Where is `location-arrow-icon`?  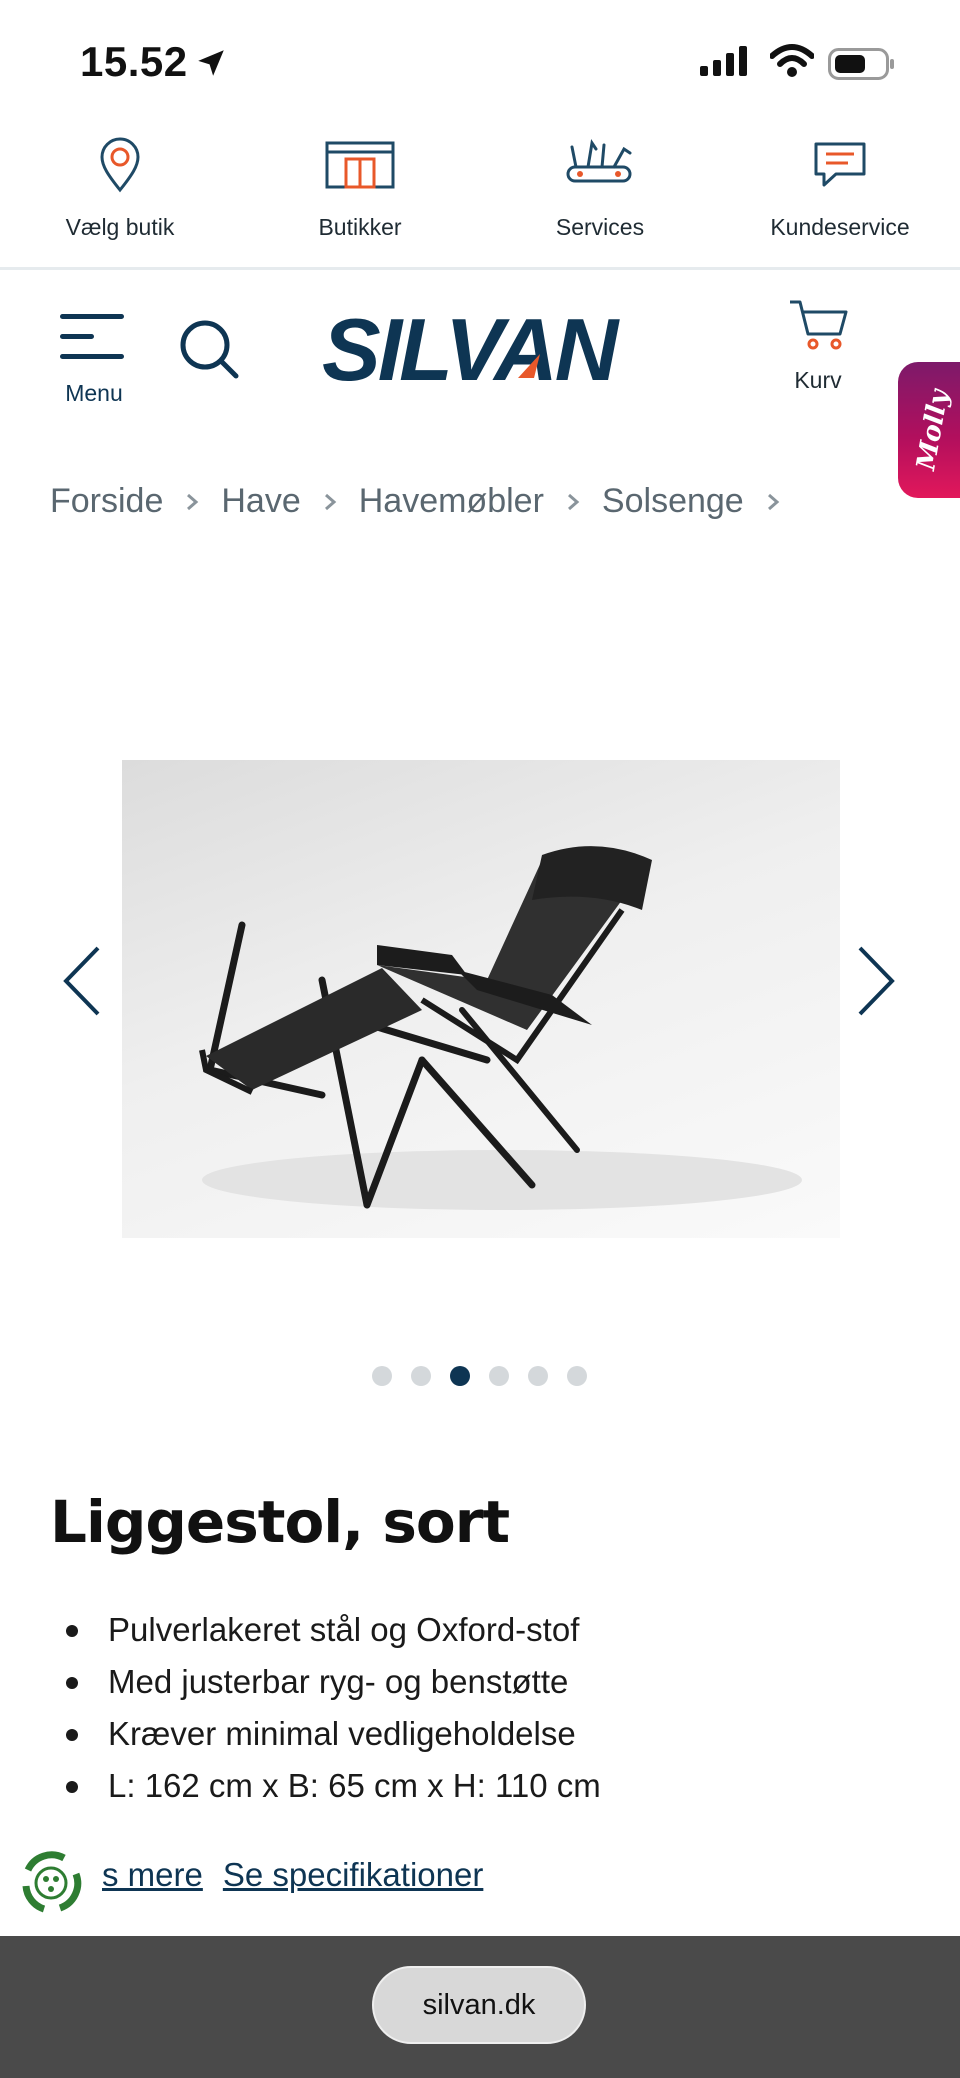 location-arrow-icon is located at coordinates (211, 65).